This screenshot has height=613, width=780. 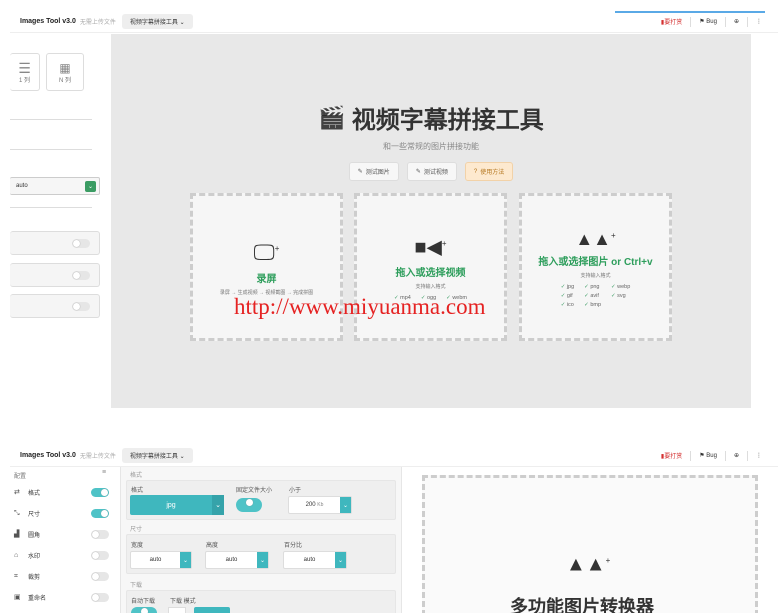 What do you see at coordinates (293, 546) in the screenshot?
I see `percent-label: 百分比` at bounding box center [293, 546].